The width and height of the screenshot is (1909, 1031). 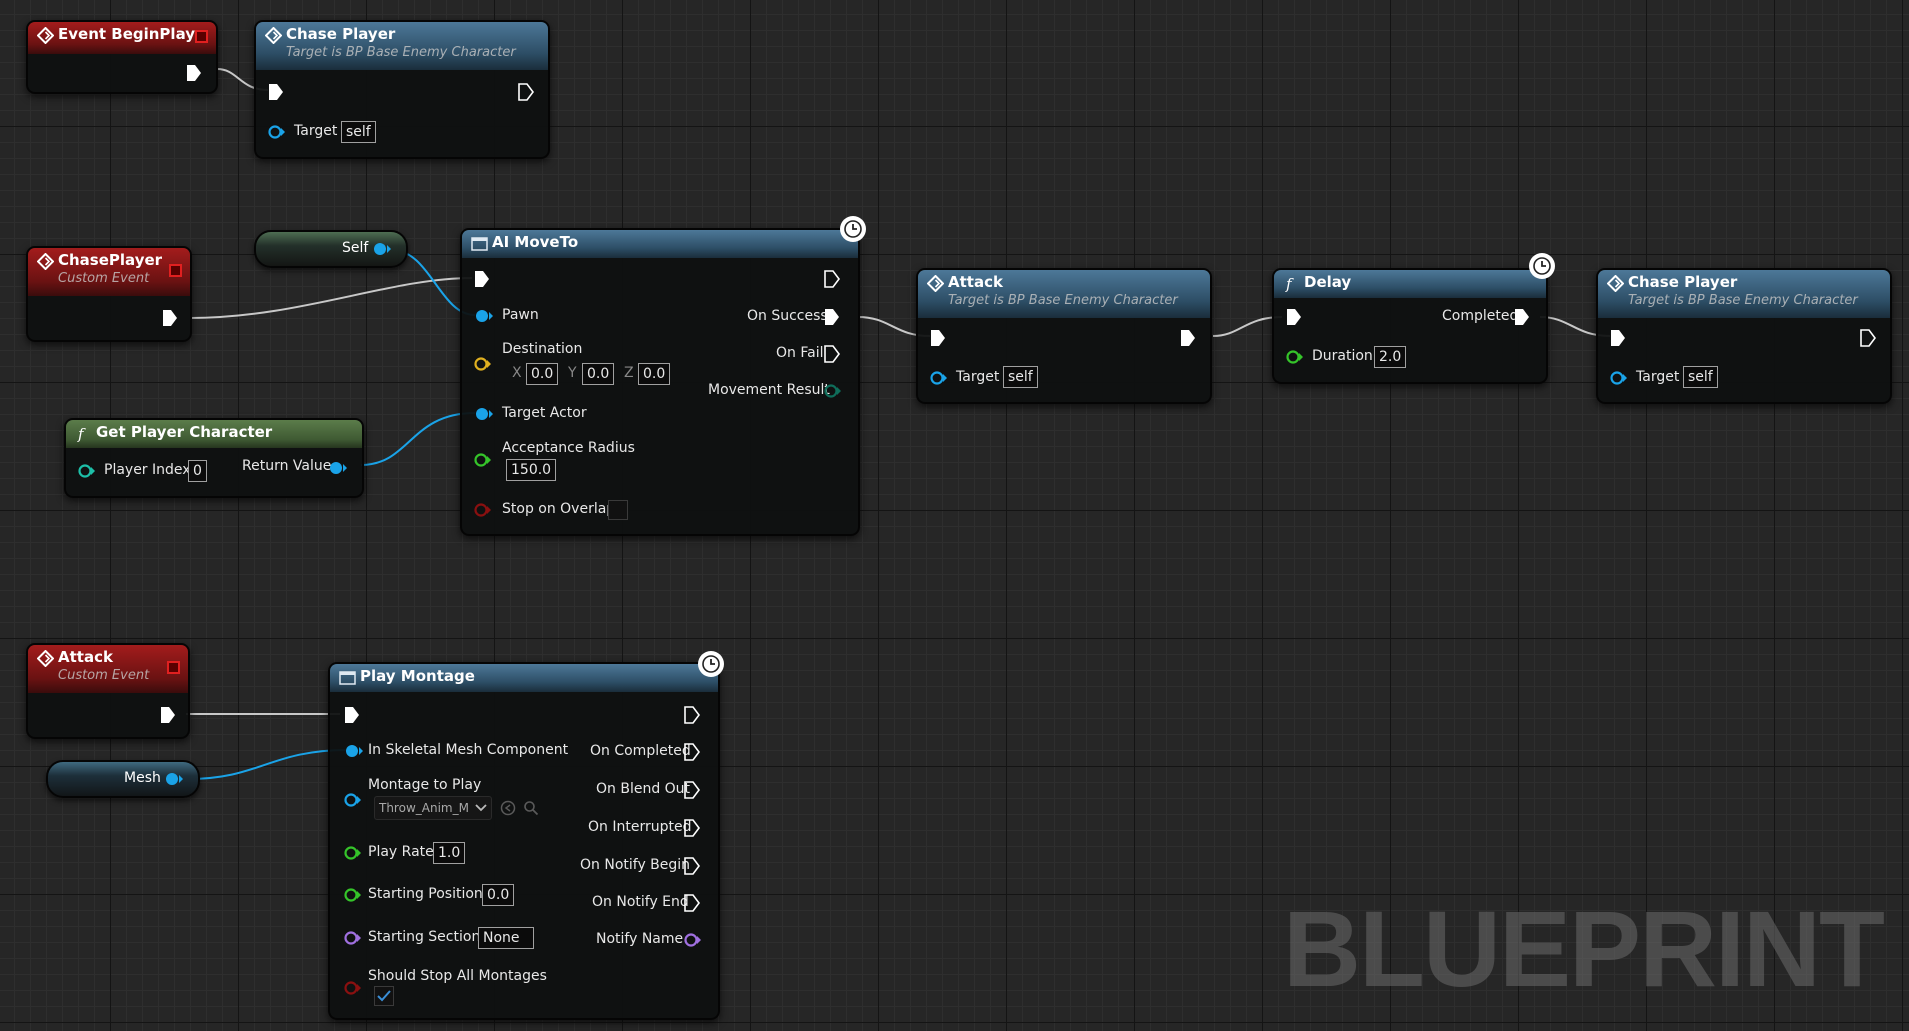 I want to click on starting-position-pin, so click(x=353, y=895).